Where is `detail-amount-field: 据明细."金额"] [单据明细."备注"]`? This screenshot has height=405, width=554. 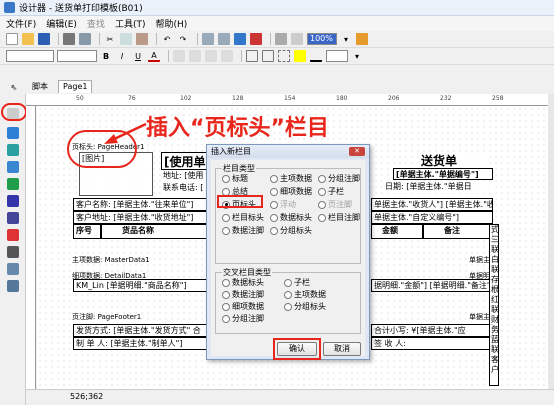
detail-amount-field: 据明细."金额"] [单据明细."备注"] is located at coordinates (432, 285).